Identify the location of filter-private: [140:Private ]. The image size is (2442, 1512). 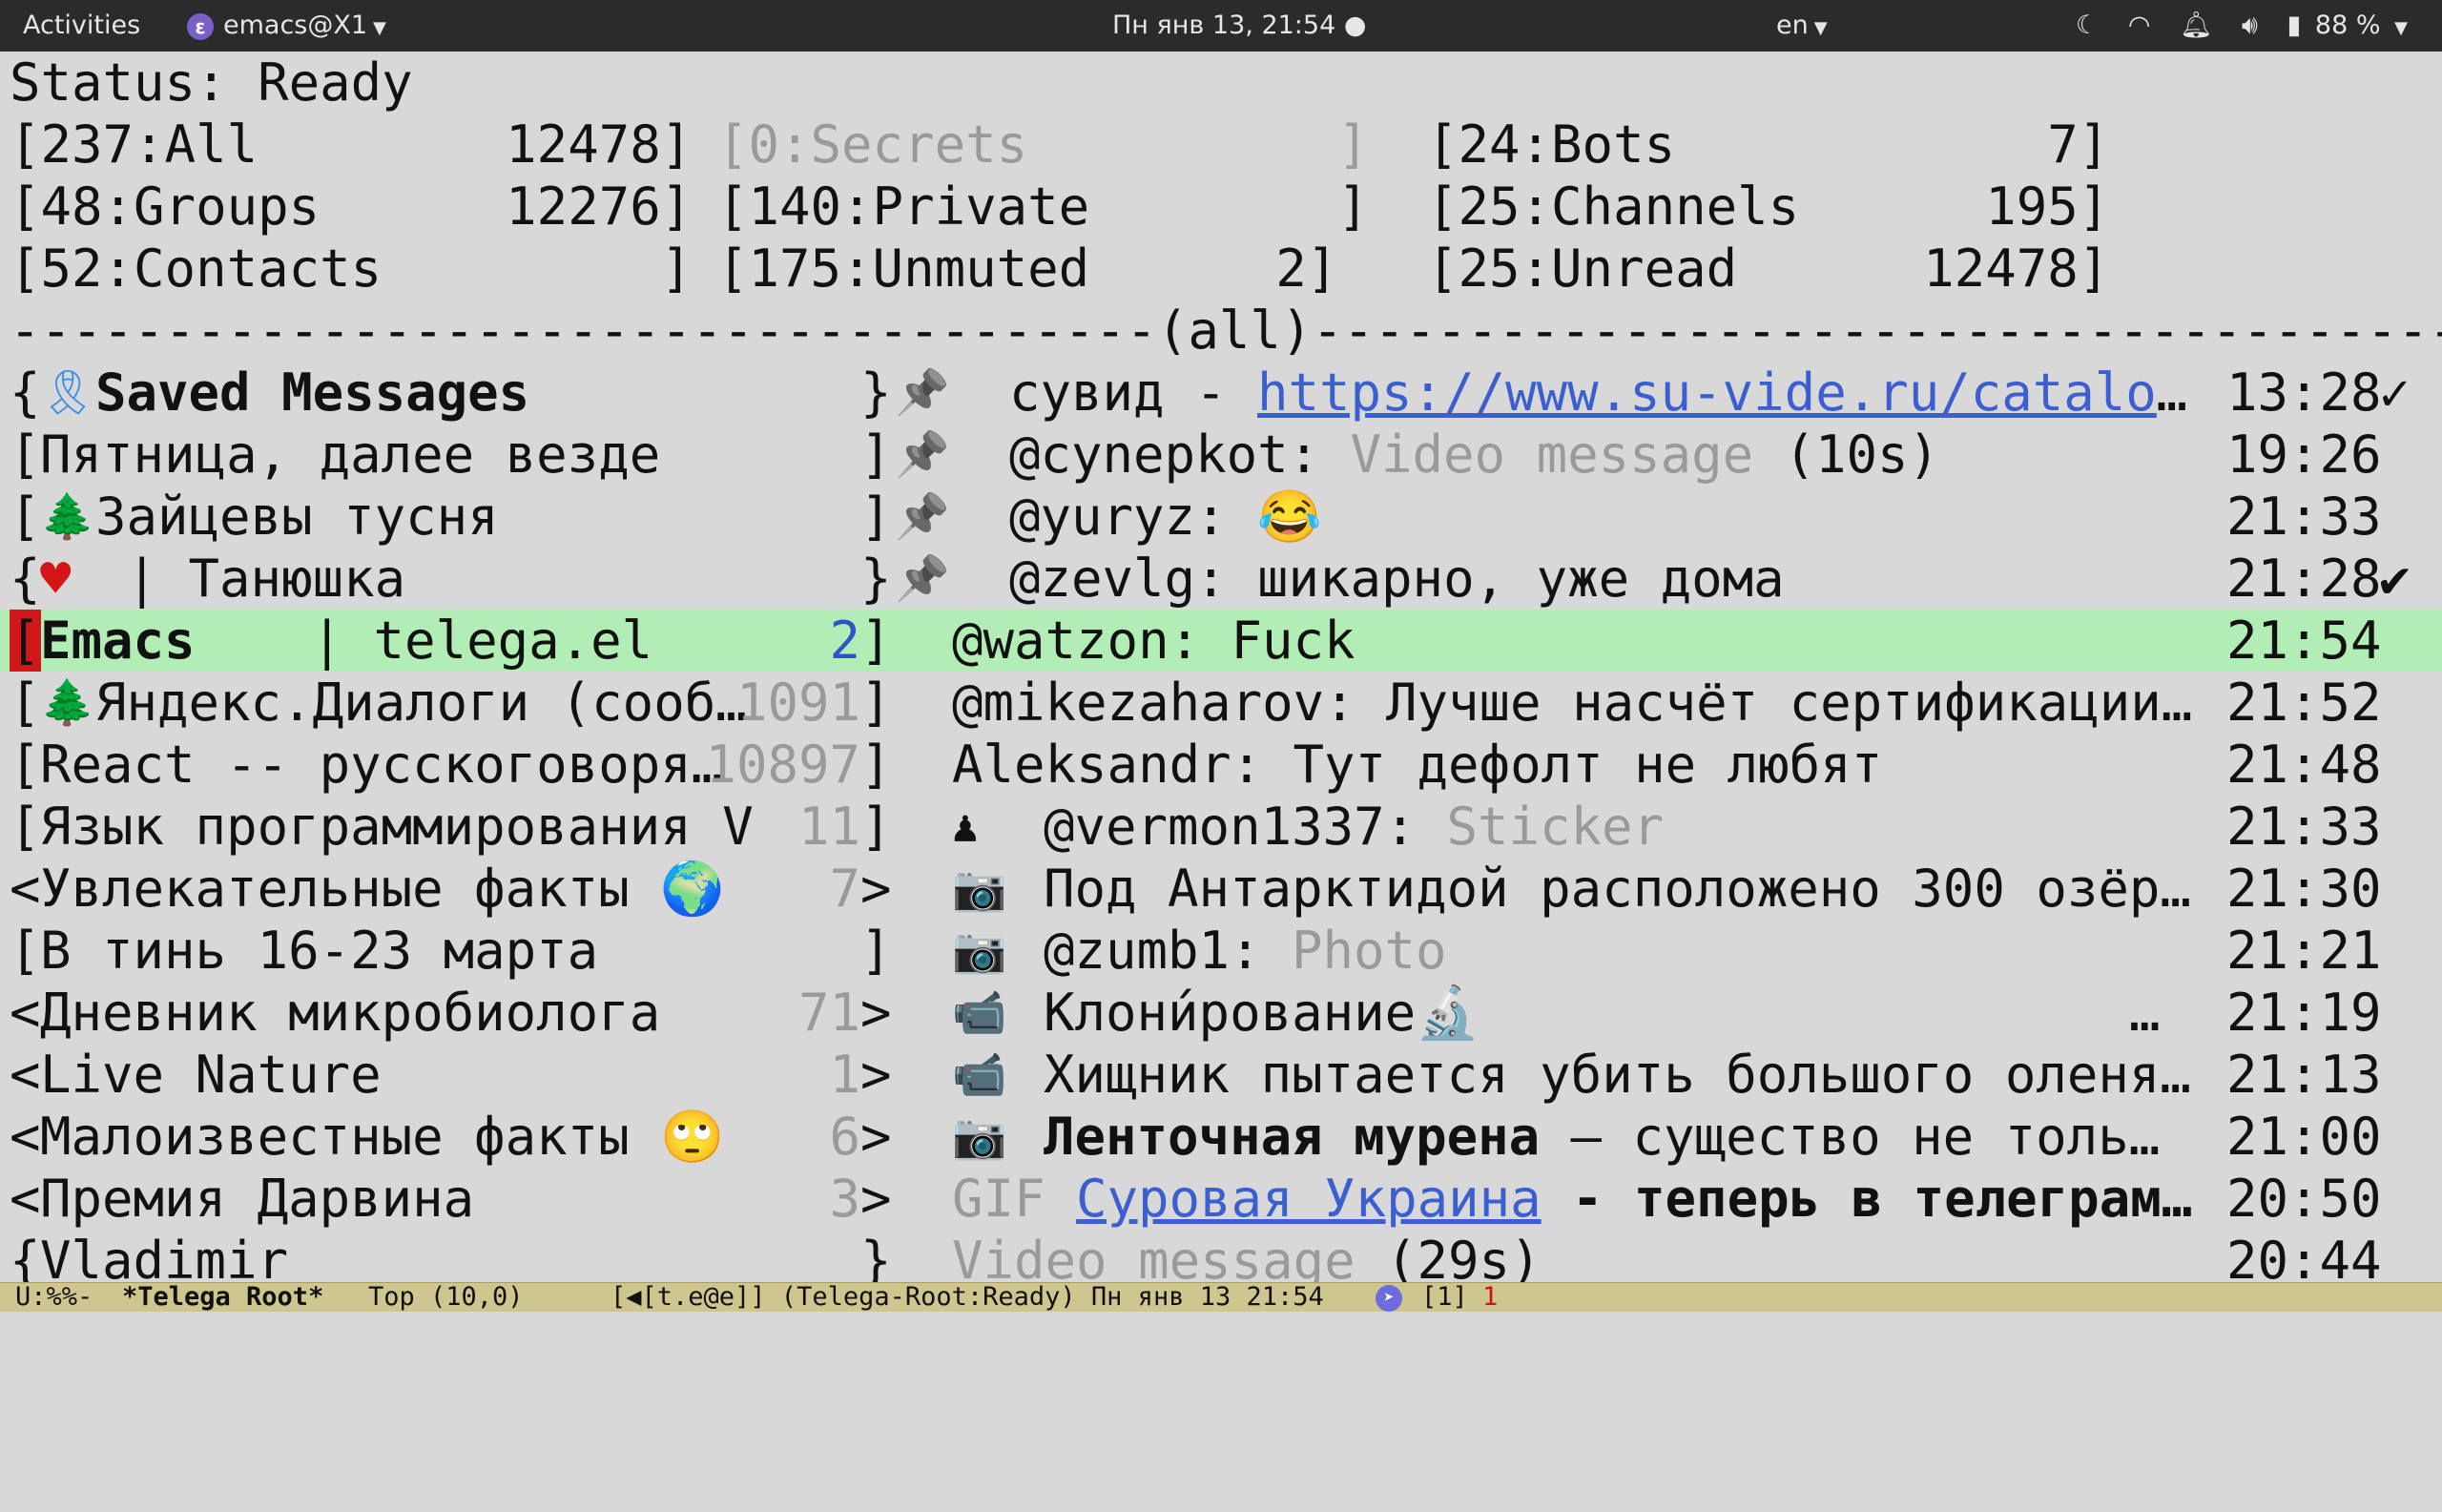
(1043, 207).